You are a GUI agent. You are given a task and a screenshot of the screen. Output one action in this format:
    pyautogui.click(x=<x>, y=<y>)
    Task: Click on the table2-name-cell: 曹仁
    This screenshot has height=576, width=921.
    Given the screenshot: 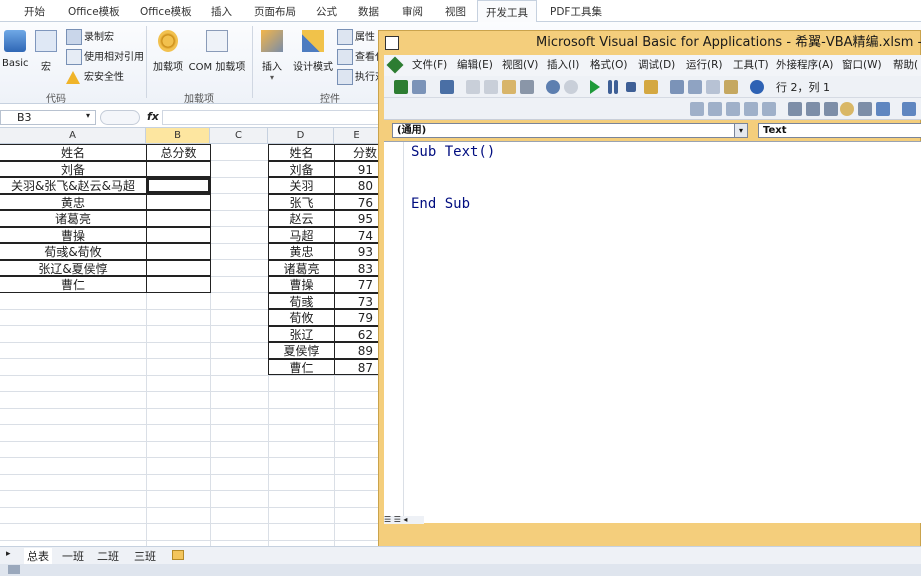 What is the action you would take?
    pyautogui.click(x=301, y=366)
    